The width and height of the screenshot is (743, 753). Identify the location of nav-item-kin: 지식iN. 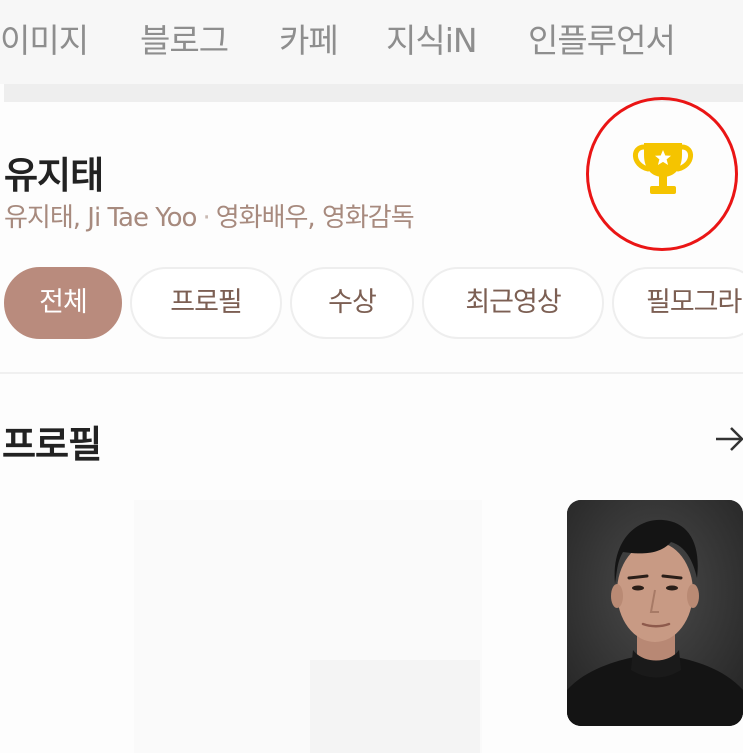
(432, 38).